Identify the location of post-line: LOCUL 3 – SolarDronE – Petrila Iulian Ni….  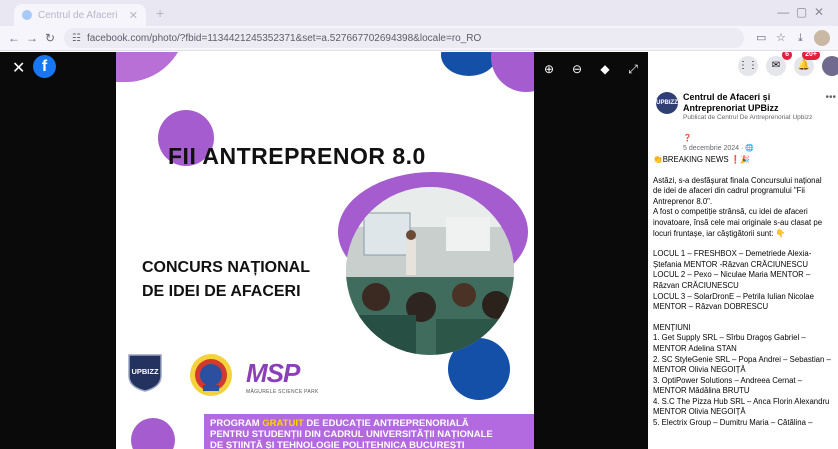
(733, 296).